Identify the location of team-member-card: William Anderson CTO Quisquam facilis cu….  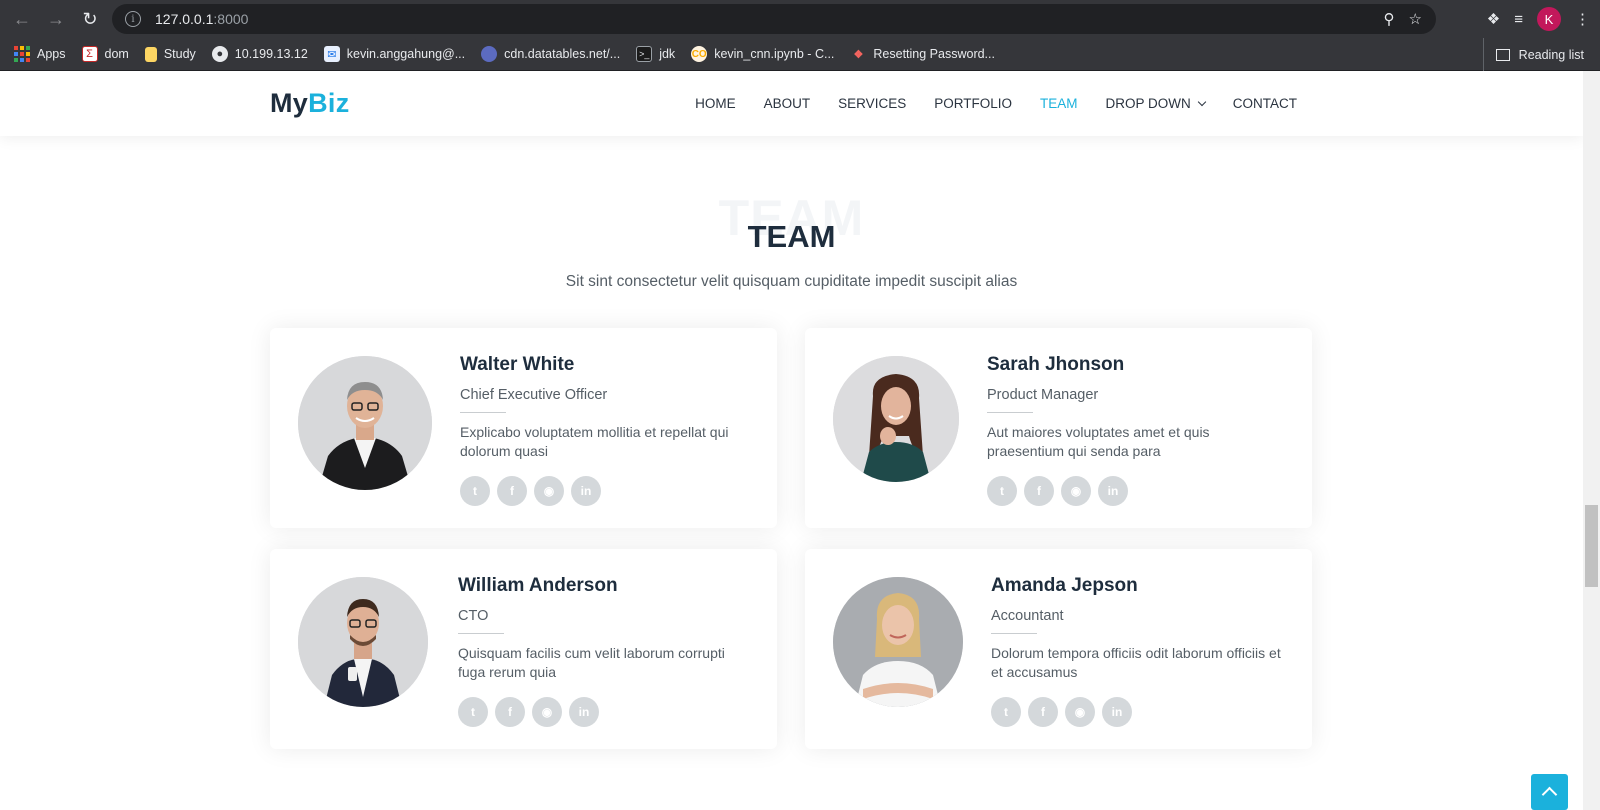
(523, 649).